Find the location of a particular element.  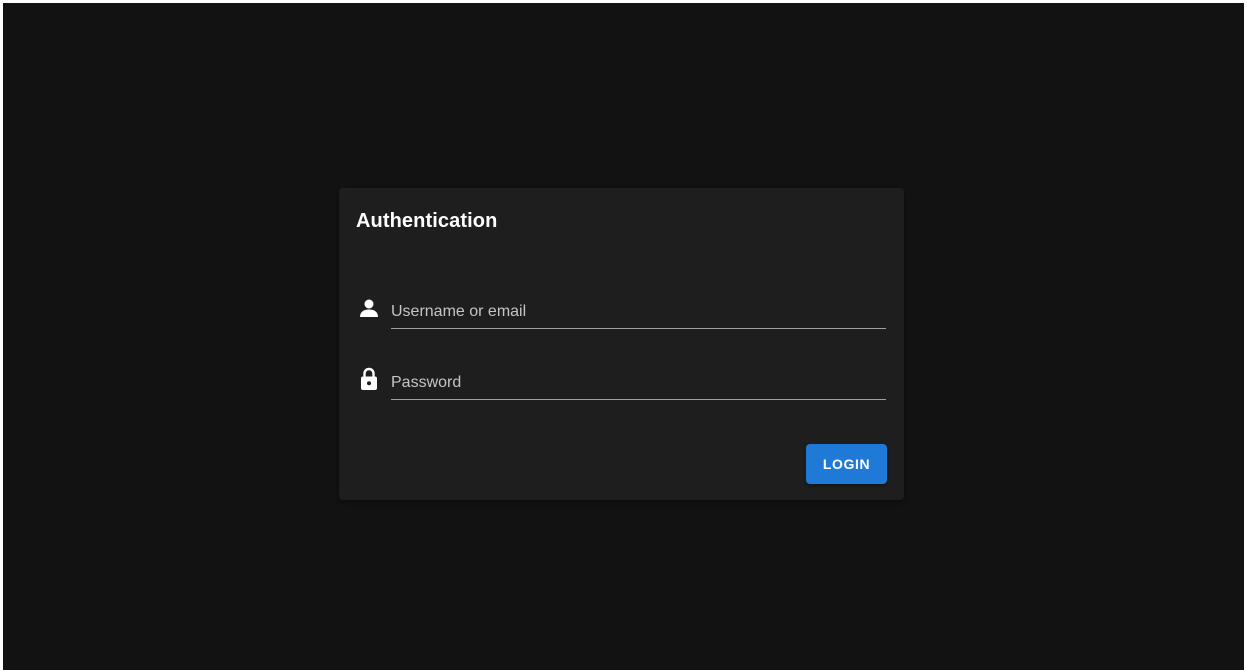

password-input is located at coordinates (638, 383).